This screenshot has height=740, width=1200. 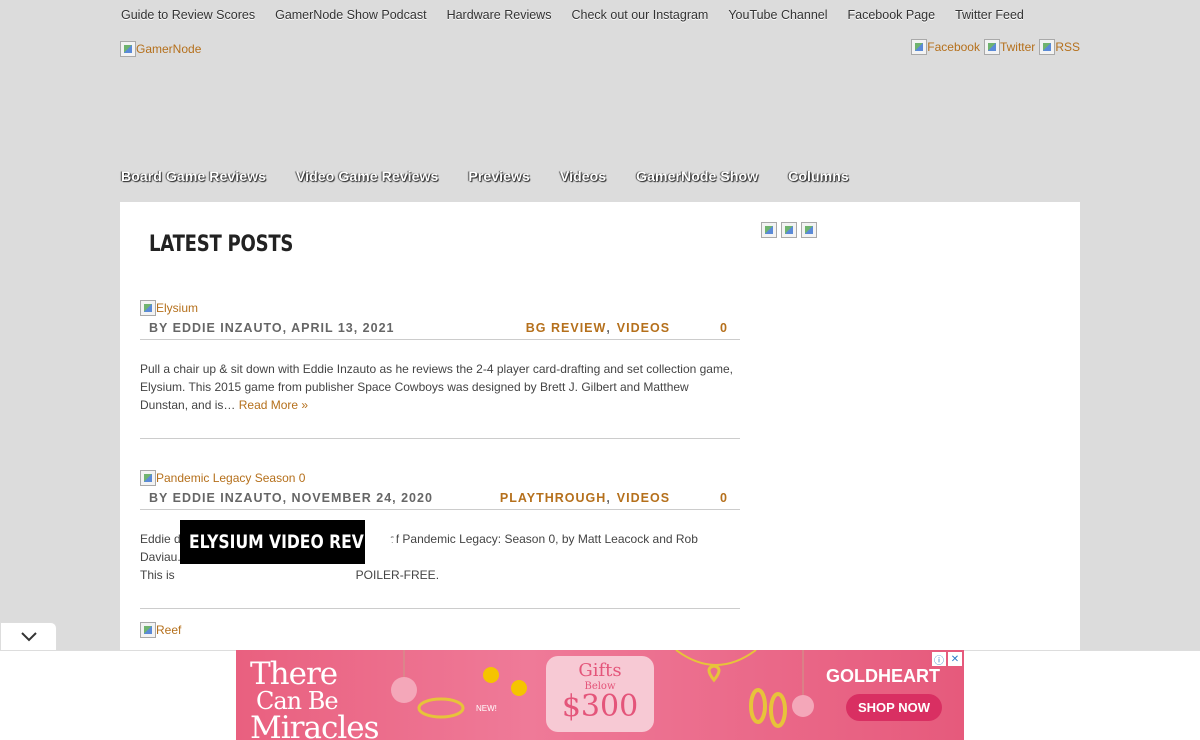 What do you see at coordinates (744, 689) in the screenshot?
I see `jewelry-illustration` at bounding box center [744, 689].